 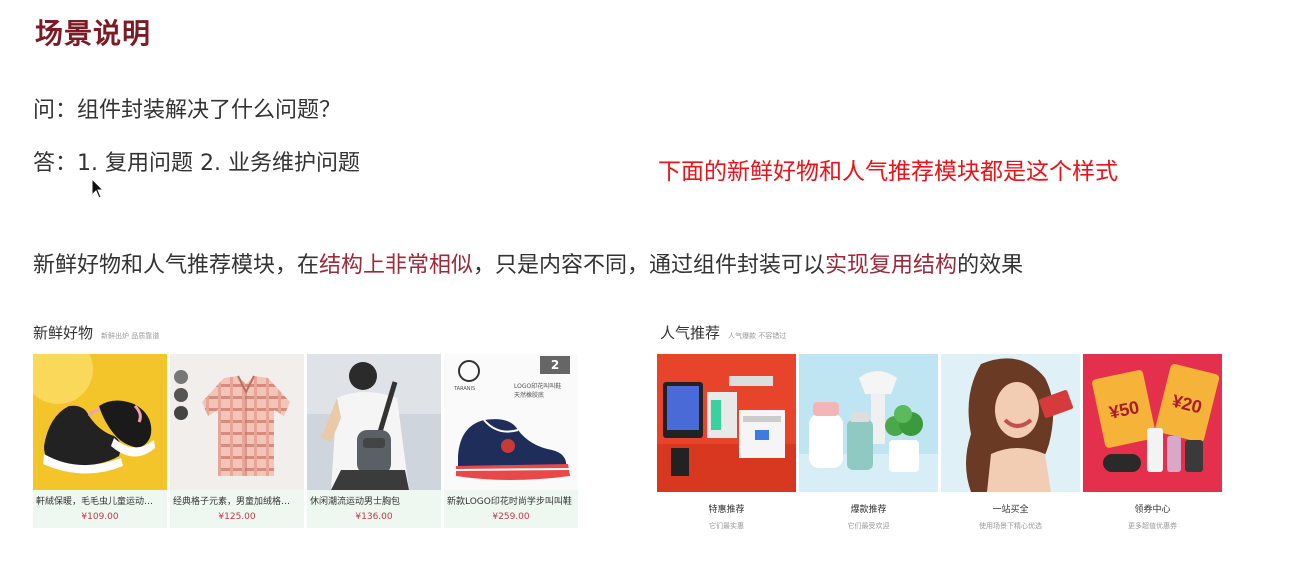 What do you see at coordinates (555, 365) in the screenshot?
I see `shoe-badge: 2` at bounding box center [555, 365].